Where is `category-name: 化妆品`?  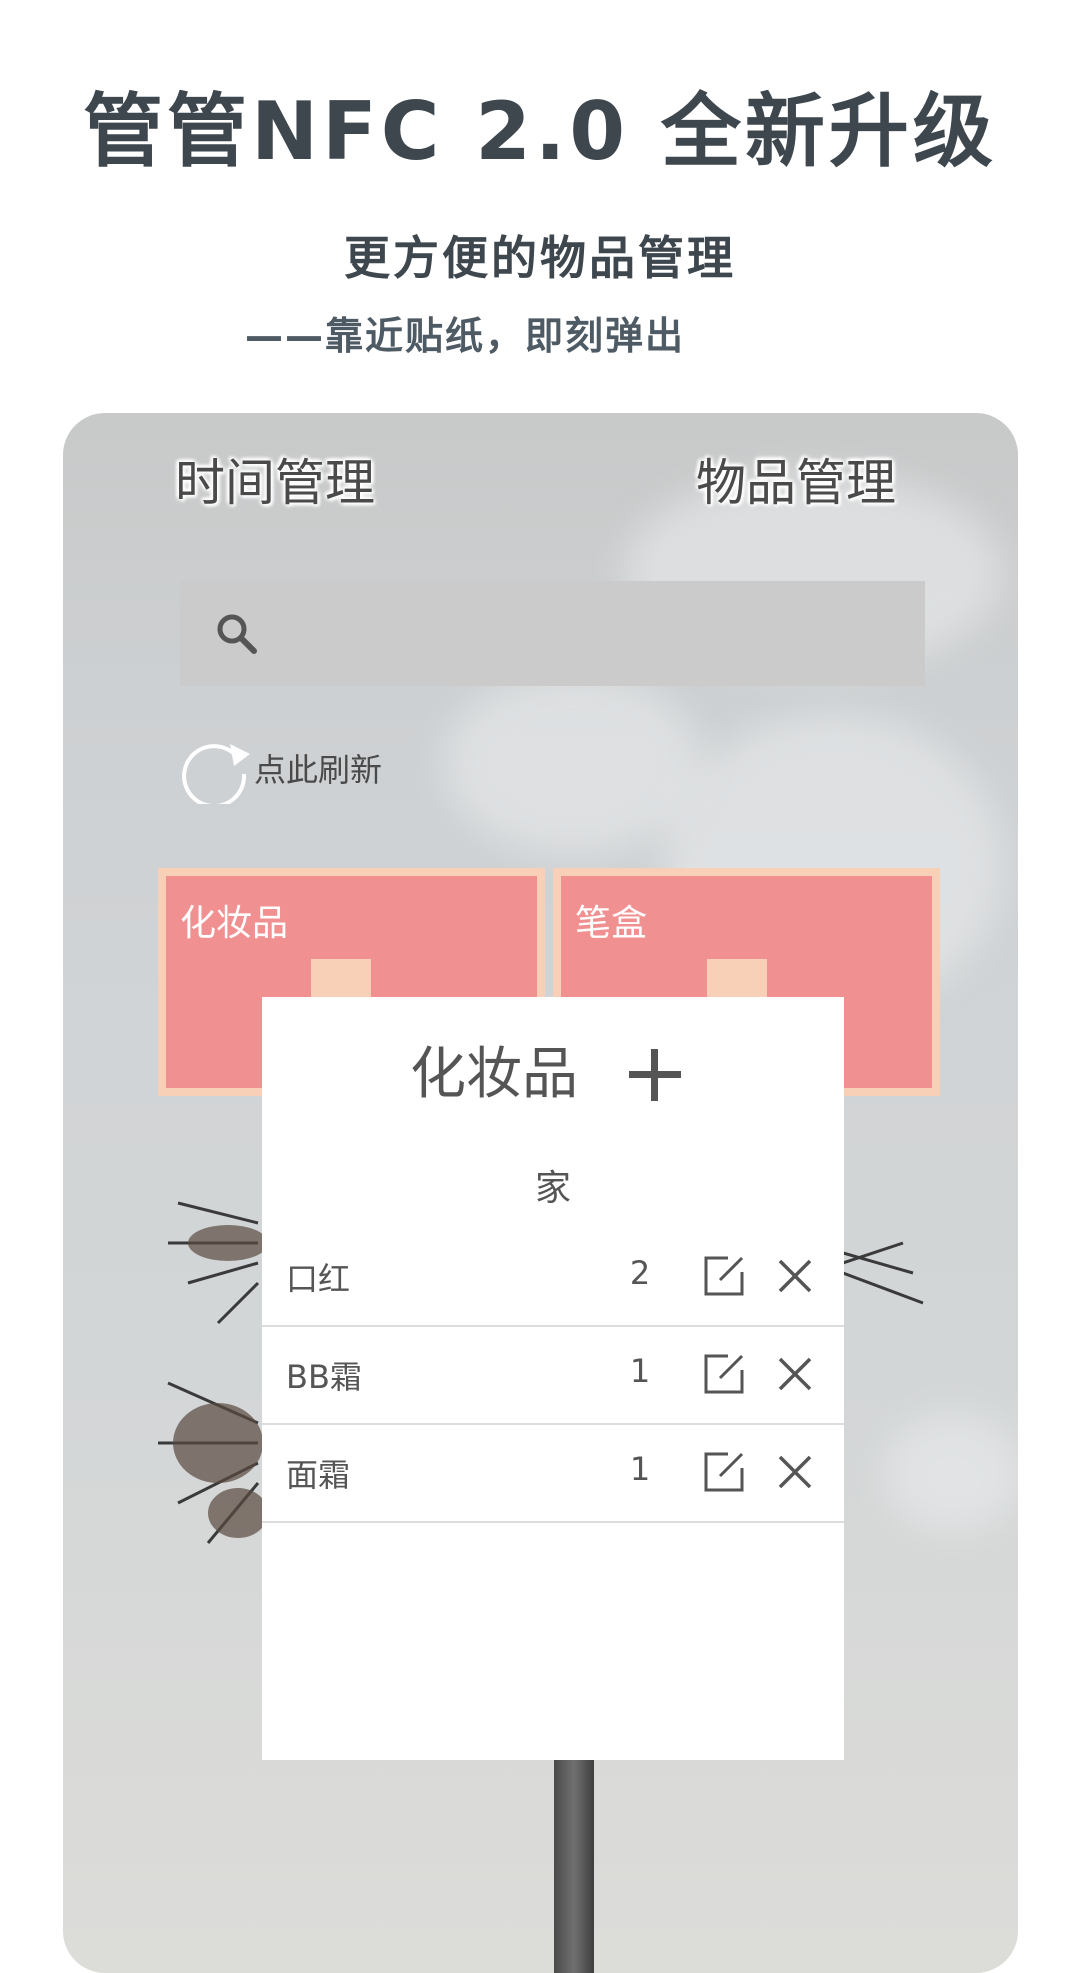 category-name: 化妆品 is located at coordinates (234, 923).